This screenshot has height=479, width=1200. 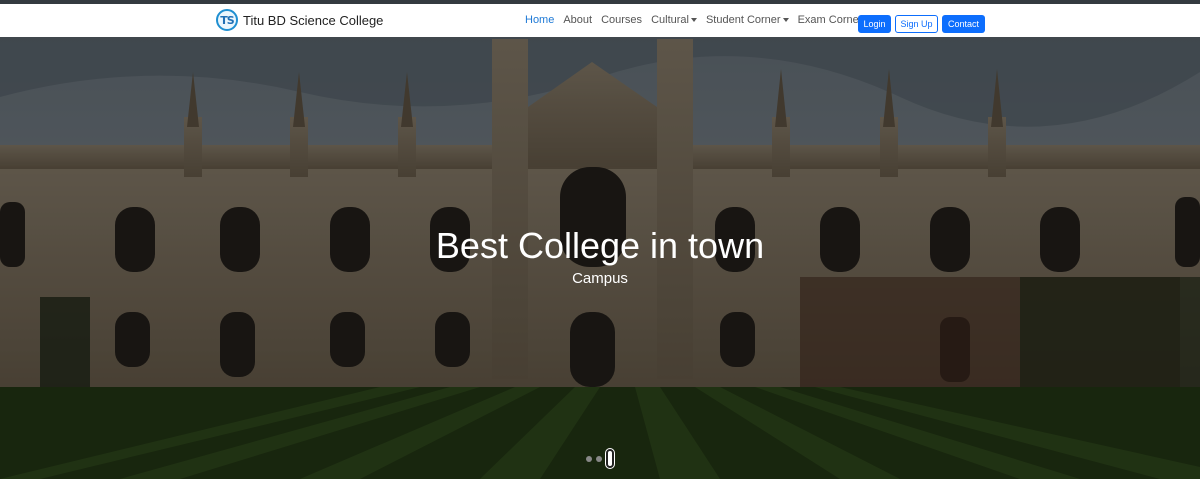 I want to click on college-logo-icon: TS, so click(x=227, y=20).